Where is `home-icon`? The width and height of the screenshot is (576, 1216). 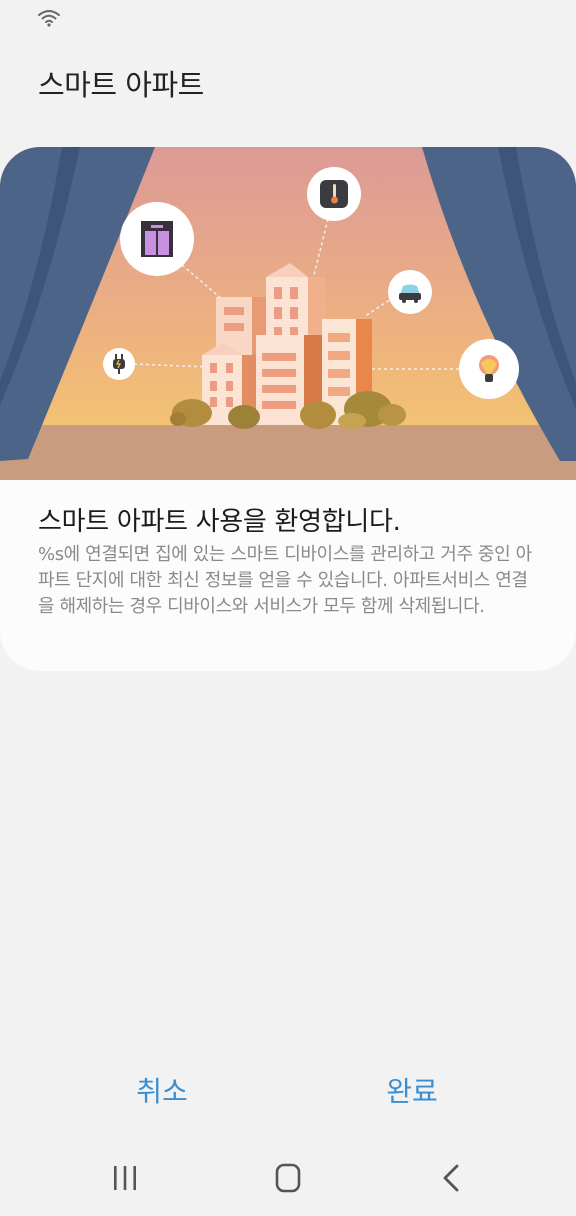 home-icon is located at coordinates (288, 1178).